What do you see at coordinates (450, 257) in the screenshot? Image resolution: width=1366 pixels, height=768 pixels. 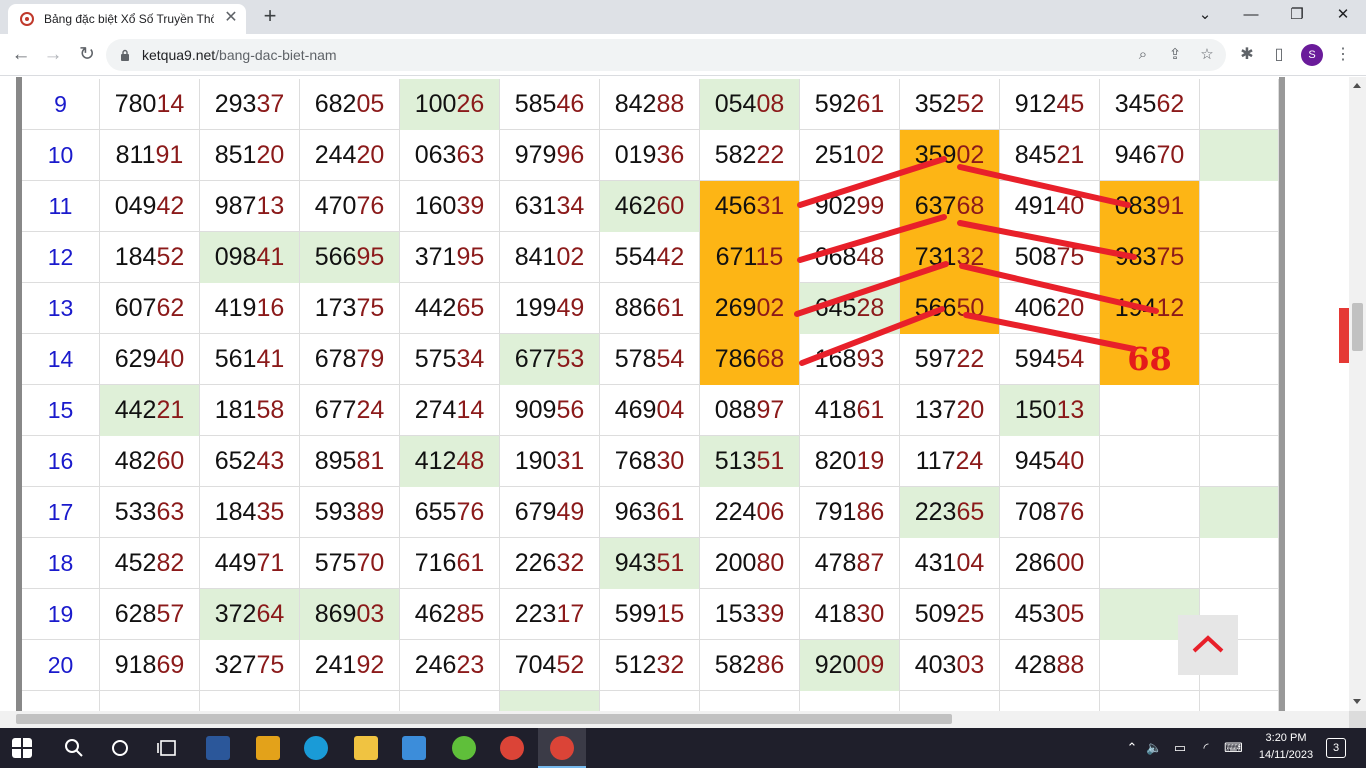 I see `result-cell: 37195` at bounding box center [450, 257].